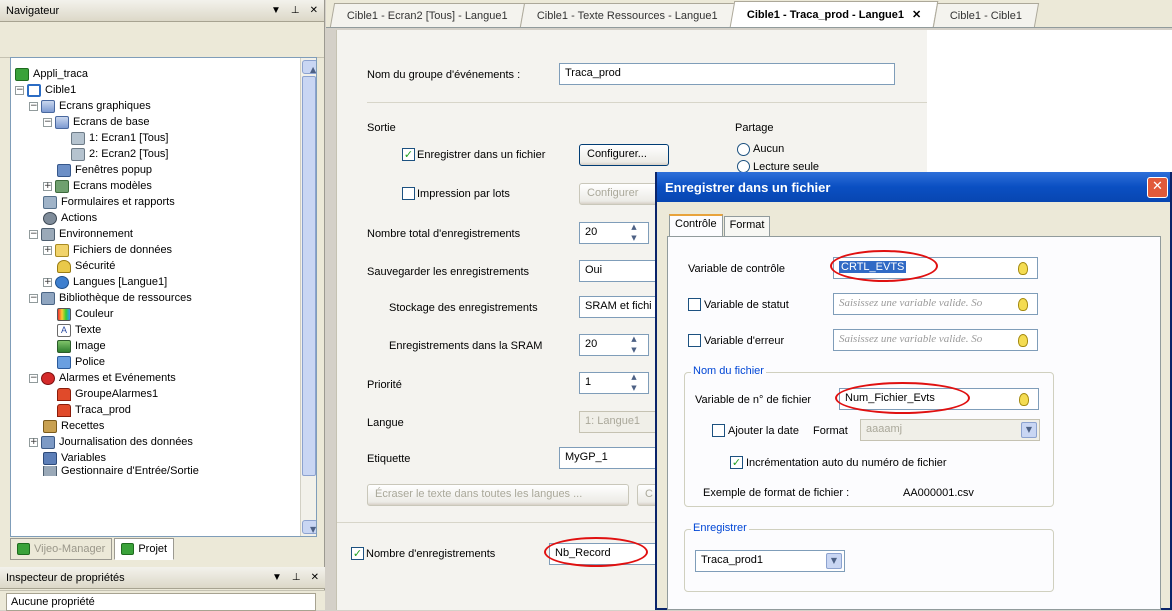 This screenshot has width=1172, height=611. What do you see at coordinates (986, 15) in the screenshot?
I see `tab-cible1: Cible1 - Cible1` at bounding box center [986, 15].